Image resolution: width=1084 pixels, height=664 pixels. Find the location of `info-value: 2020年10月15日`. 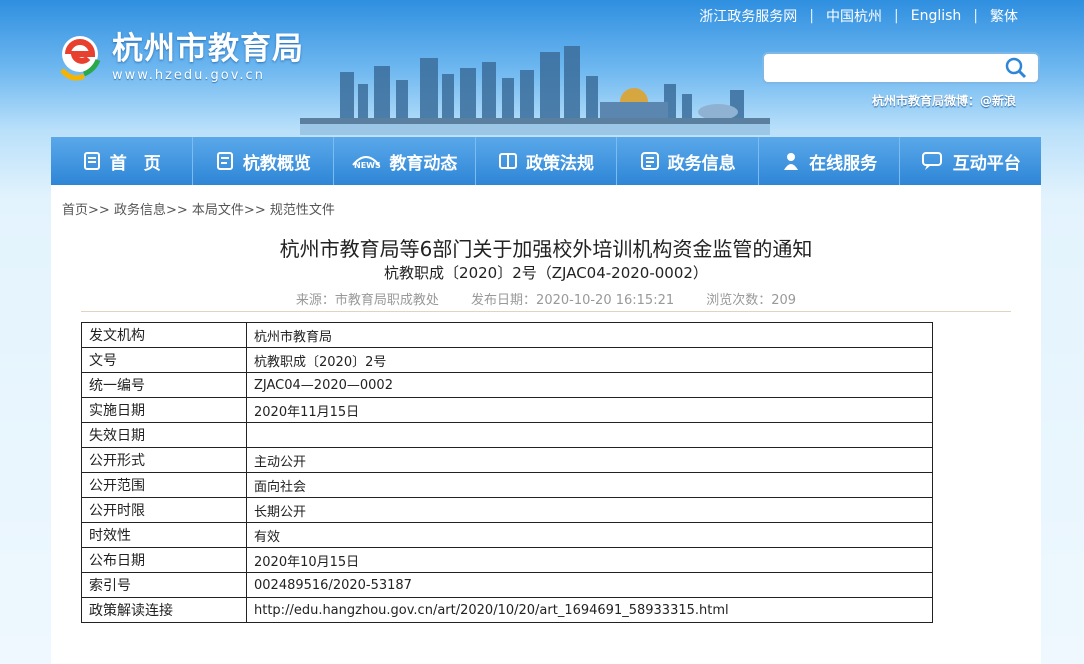

info-value: 2020年10月15日 is located at coordinates (589, 560).